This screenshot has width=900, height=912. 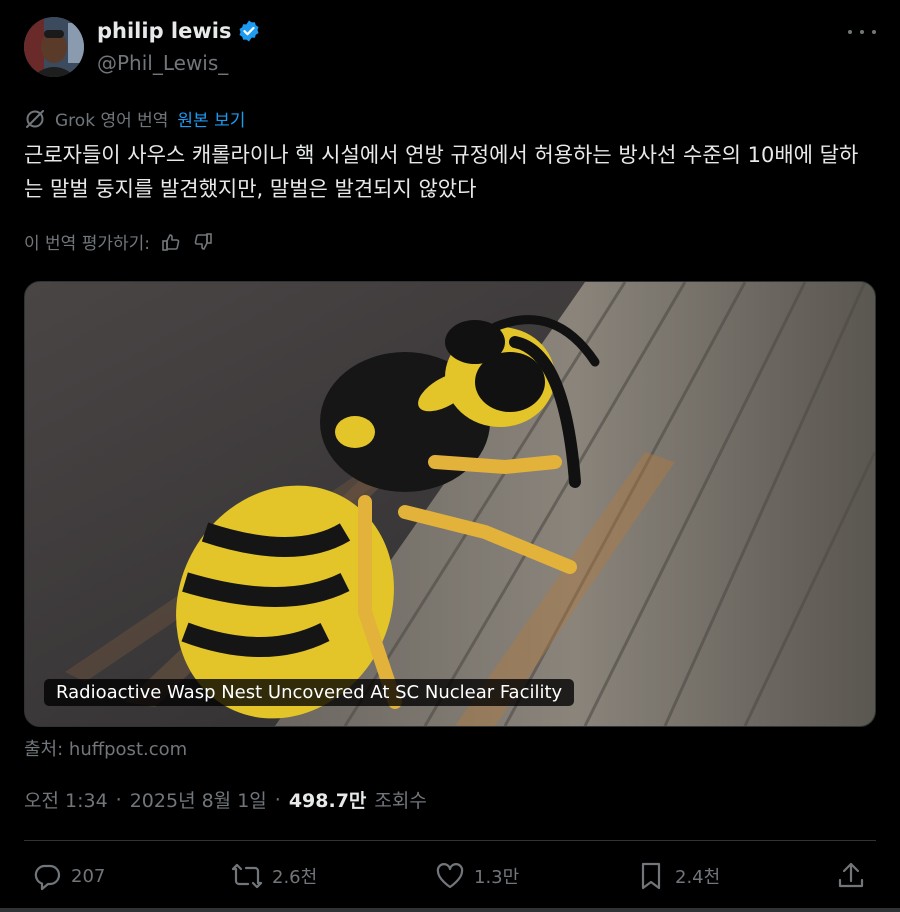 What do you see at coordinates (327, 801) in the screenshot?
I see `view-count: 498.7만` at bounding box center [327, 801].